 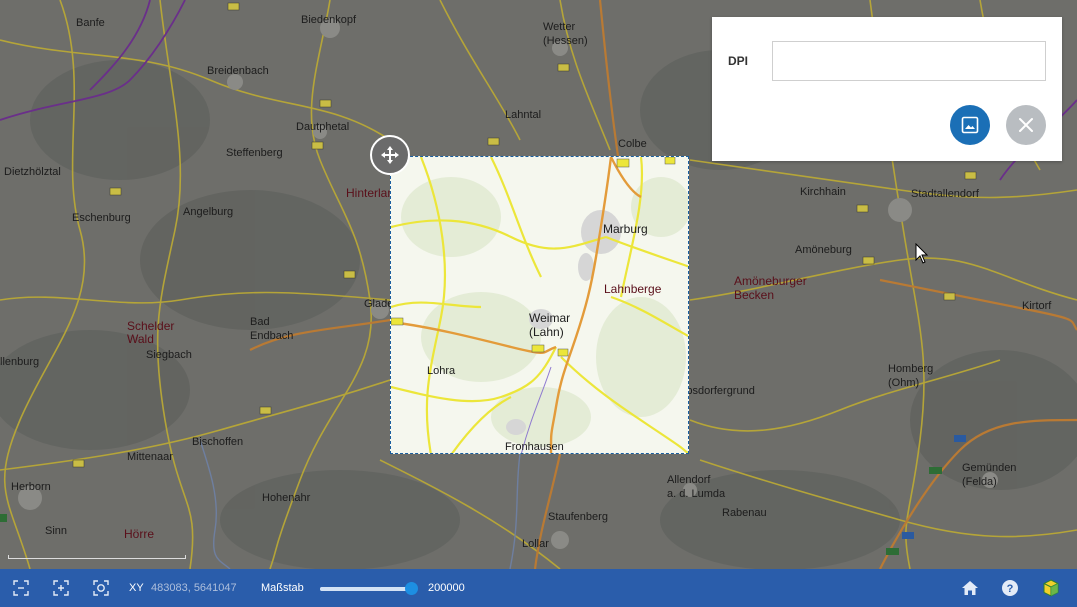 I want to click on place-label: Herborn, so click(x=31, y=487).